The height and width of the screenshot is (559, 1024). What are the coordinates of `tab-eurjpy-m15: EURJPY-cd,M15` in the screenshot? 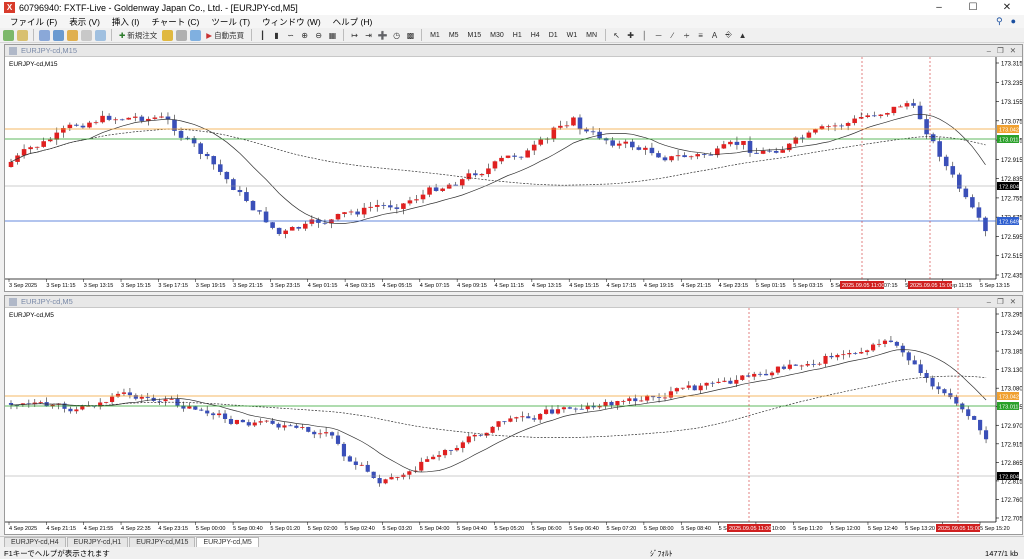 It's located at (162, 542).